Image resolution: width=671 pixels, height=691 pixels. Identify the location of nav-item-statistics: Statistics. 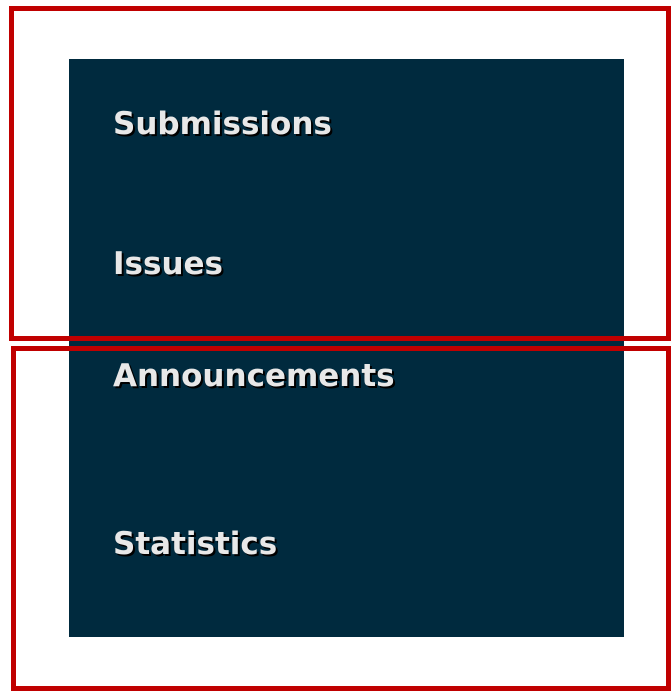
(195, 544).